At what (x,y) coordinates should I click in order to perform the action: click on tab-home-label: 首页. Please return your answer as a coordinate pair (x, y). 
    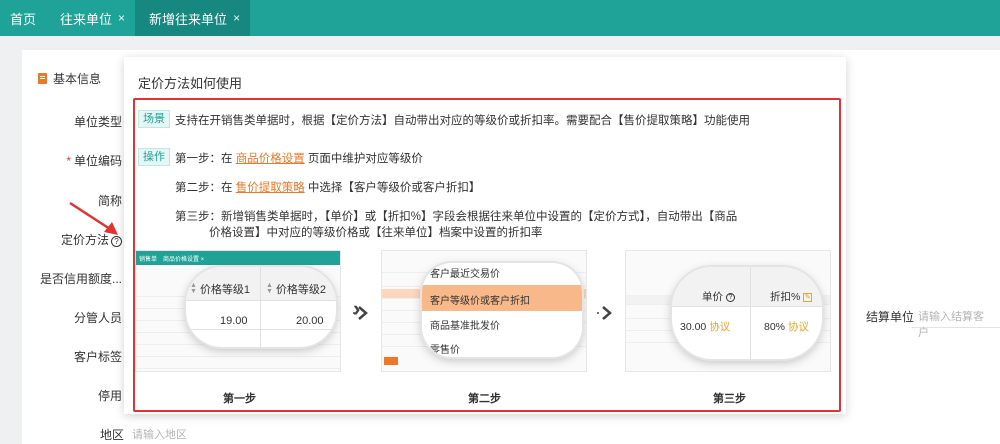
    Looking at the image, I should click on (23, 19).